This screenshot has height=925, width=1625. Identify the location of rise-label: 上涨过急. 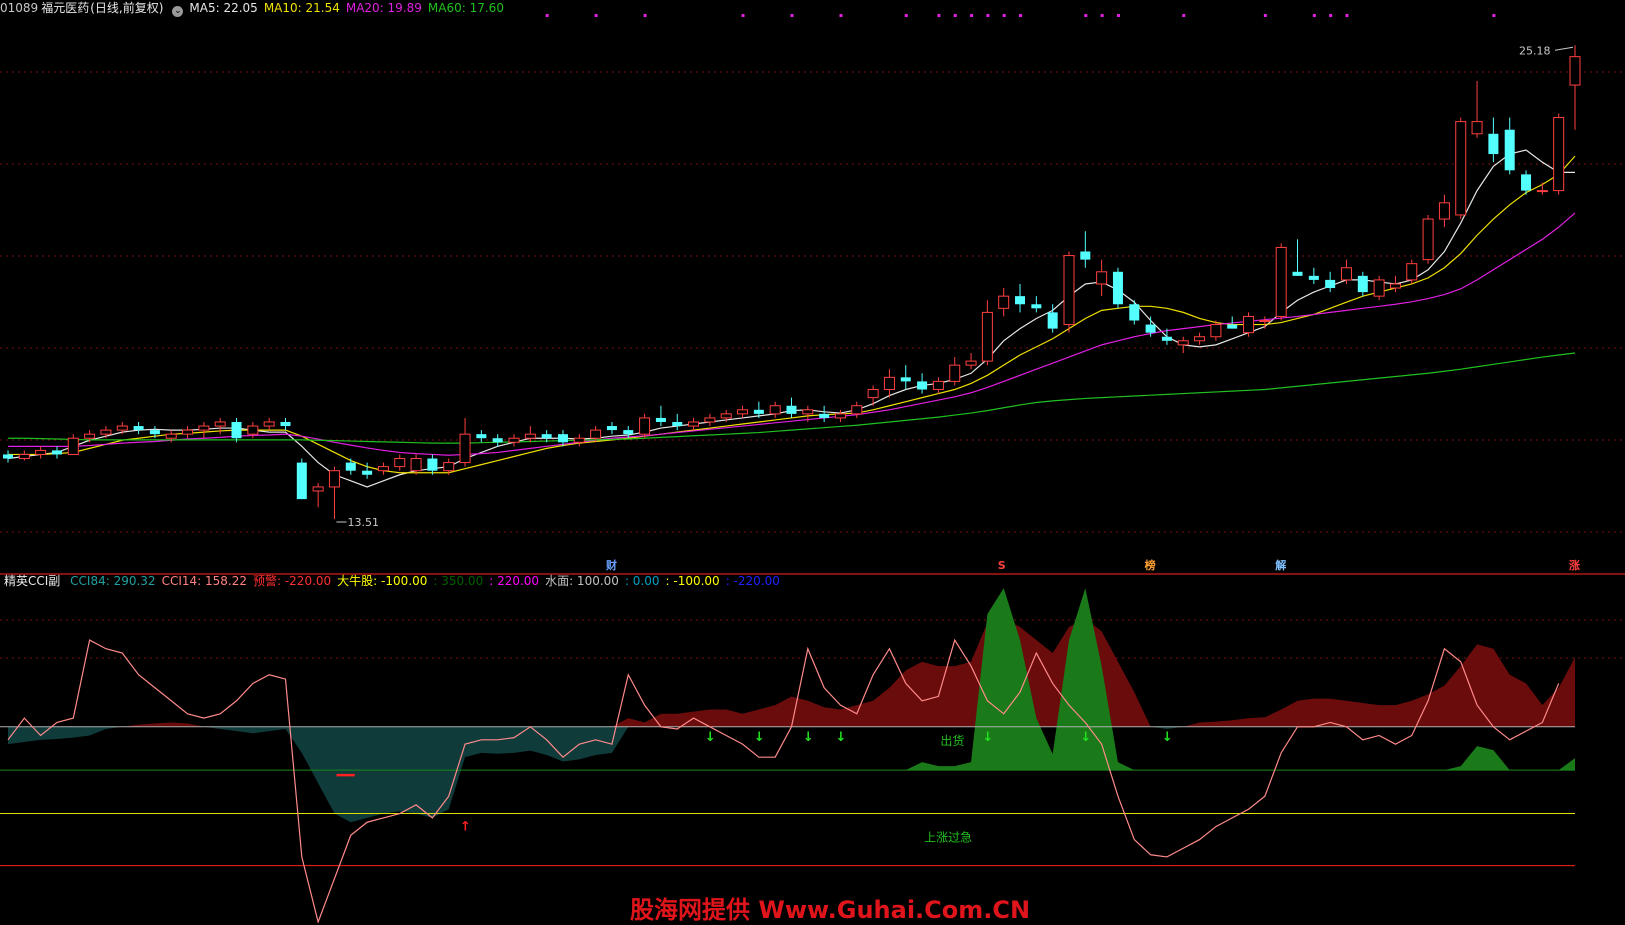
(948, 837).